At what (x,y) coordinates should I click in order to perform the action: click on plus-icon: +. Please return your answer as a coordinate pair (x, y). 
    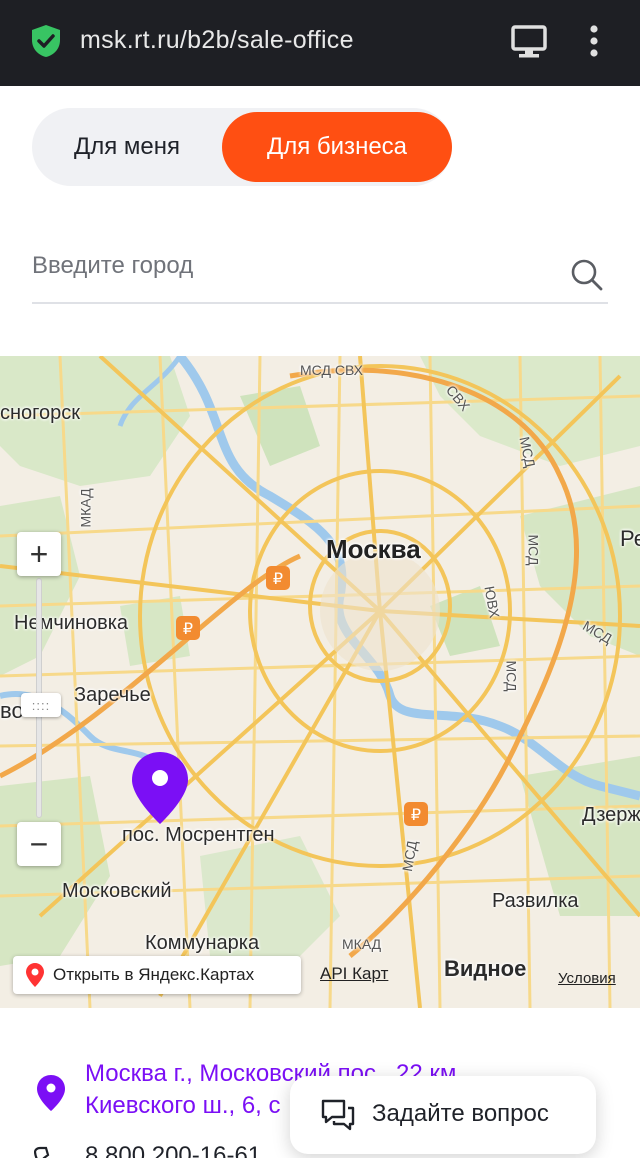
    Looking at the image, I should click on (39, 554).